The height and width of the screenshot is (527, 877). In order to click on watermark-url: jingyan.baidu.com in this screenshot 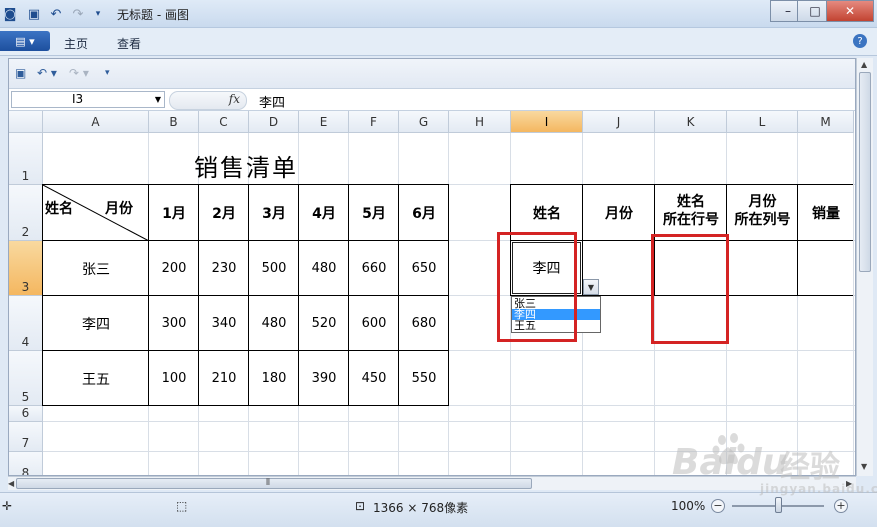, I will do `click(818, 489)`.